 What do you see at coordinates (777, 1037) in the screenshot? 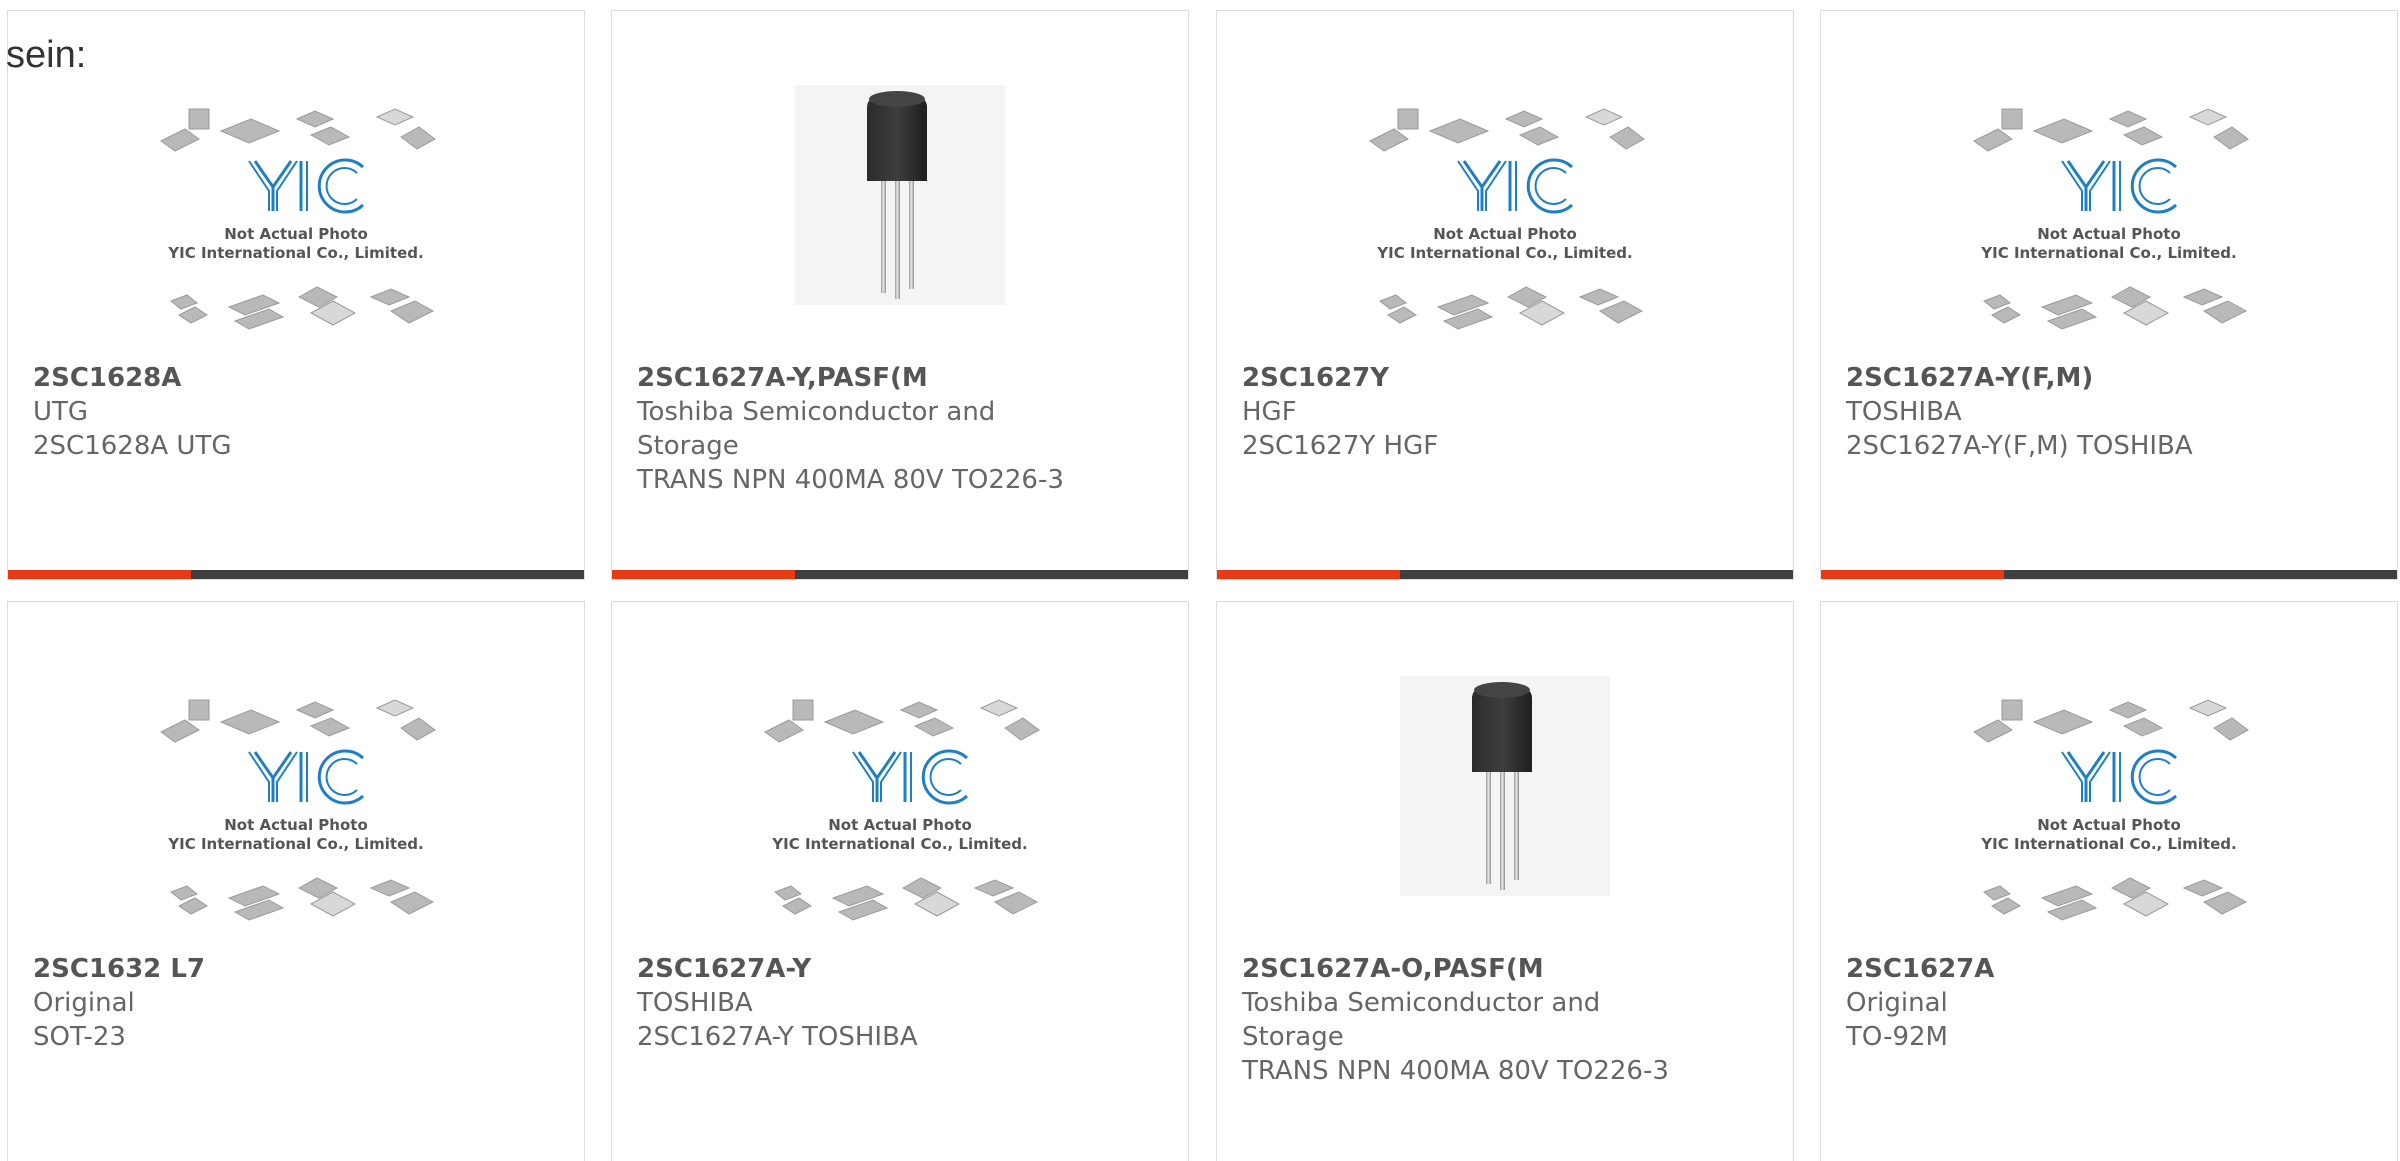
I see `product-detail-line: 2SC1627A-Y TOSHIBA` at bounding box center [777, 1037].